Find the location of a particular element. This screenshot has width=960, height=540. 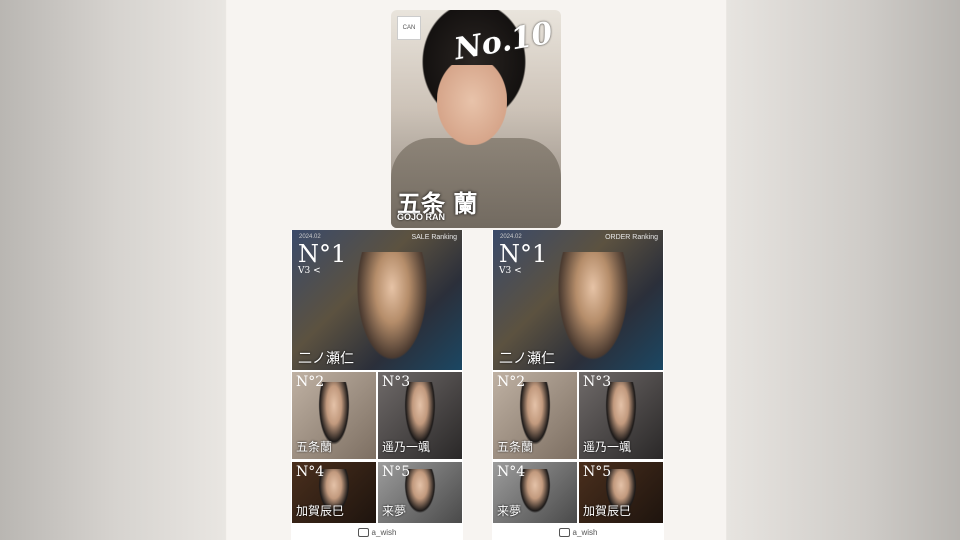

rank5-cell: N°5 来夢 is located at coordinates (420, 492).